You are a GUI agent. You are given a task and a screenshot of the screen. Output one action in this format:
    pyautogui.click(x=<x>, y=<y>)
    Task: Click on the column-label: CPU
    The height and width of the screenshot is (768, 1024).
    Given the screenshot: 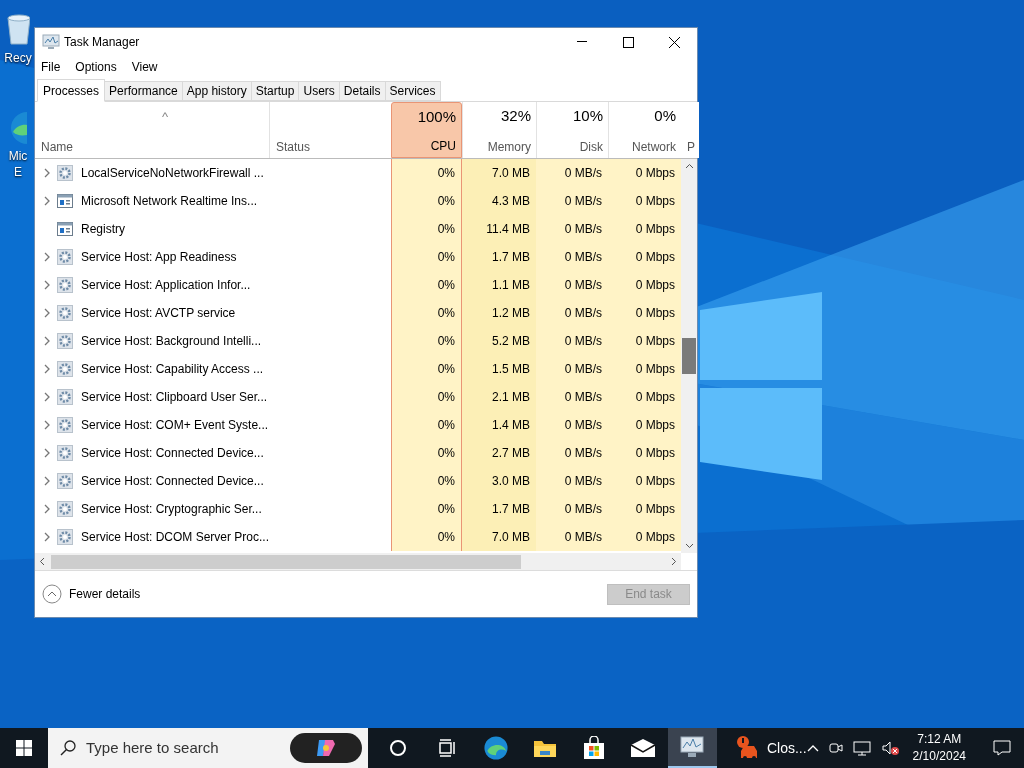 What is the action you would take?
    pyautogui.click(x=443, y=146)
    